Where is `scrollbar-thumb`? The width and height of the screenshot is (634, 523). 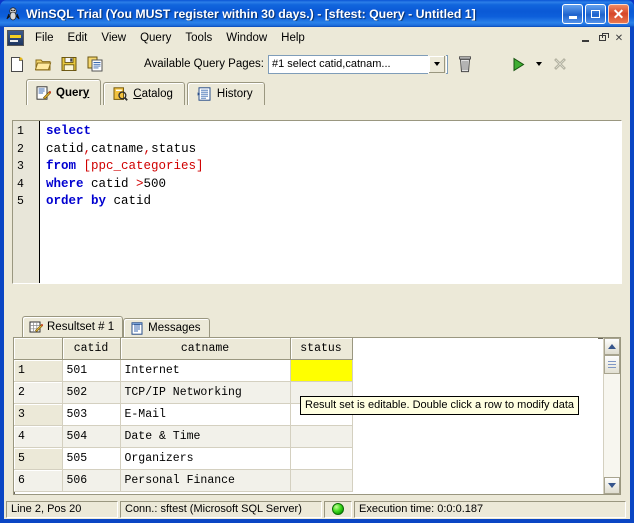
scrollbar-thumb is located at coordinates (612, 364).